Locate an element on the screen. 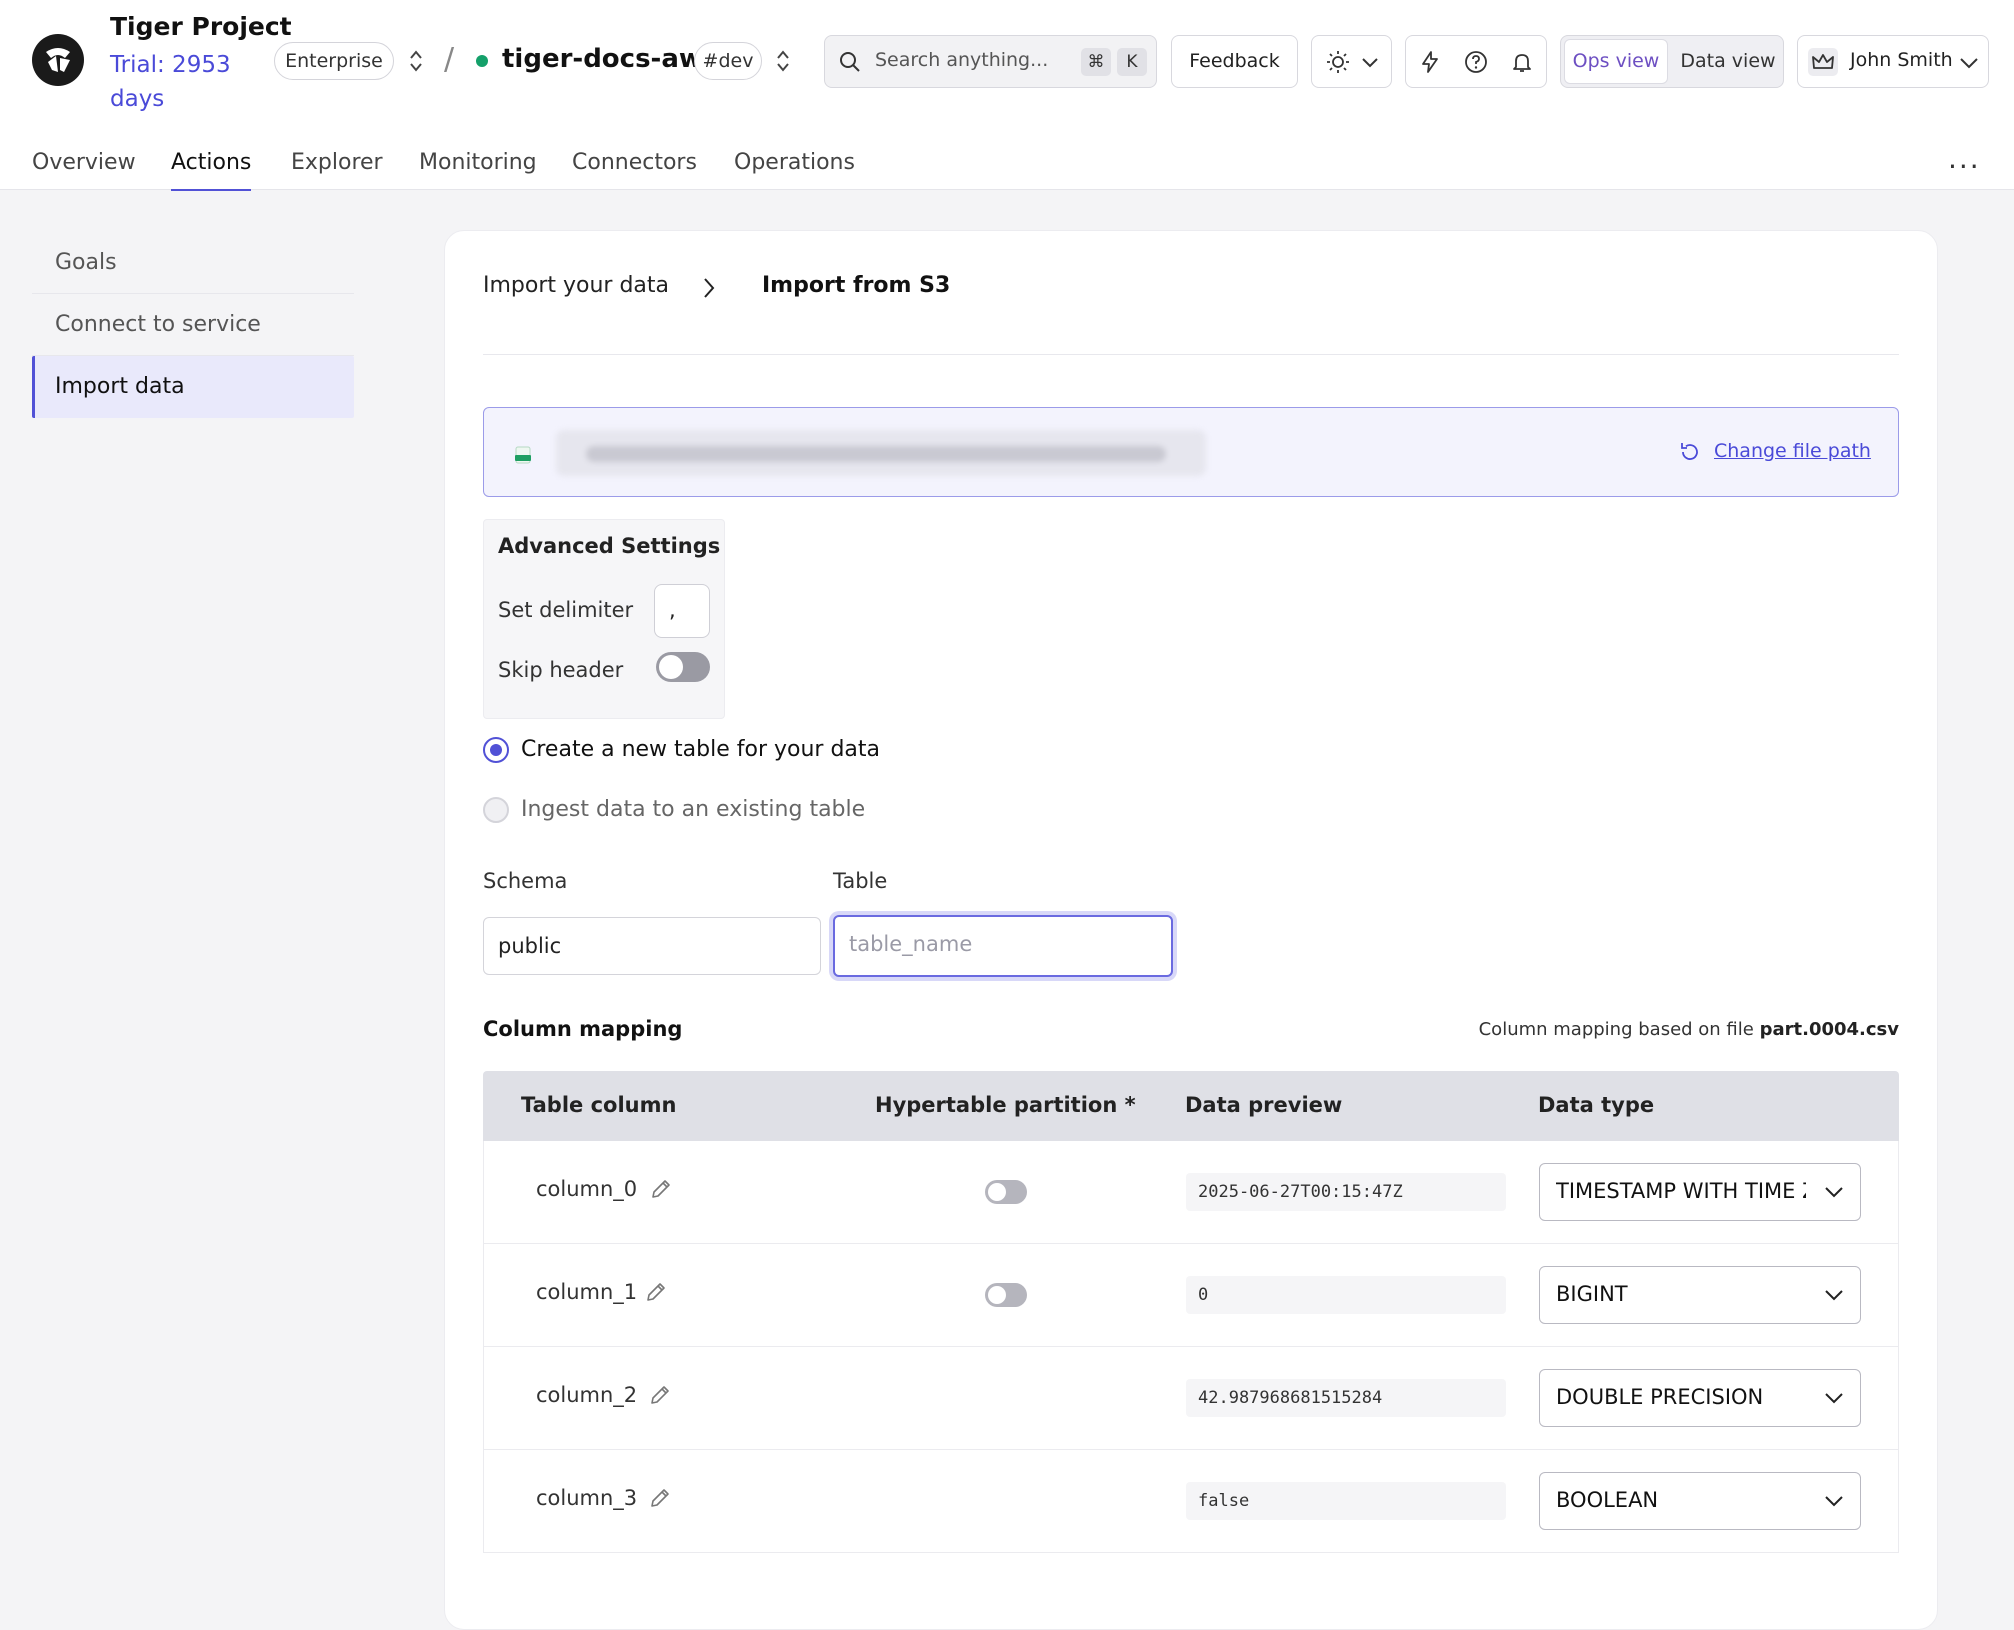  skip-header-label: Skip header is located at coordinates (561, 670).